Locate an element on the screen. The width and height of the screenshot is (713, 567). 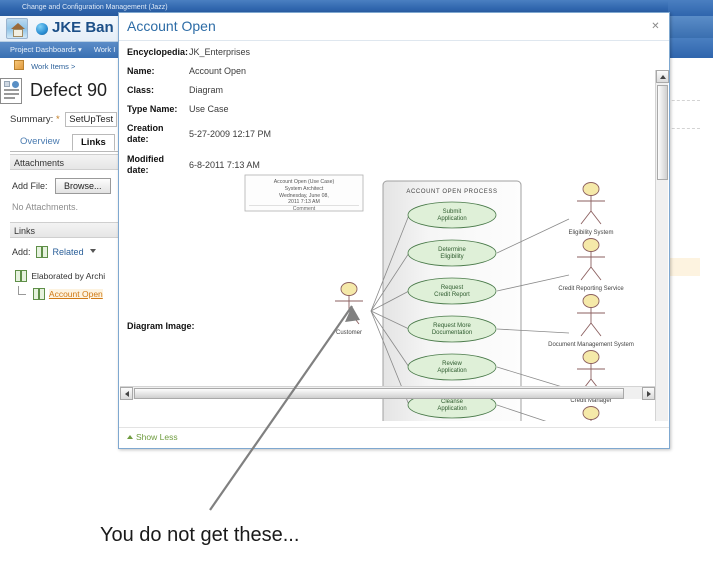
work-items-icon is located at coordinates (19, 65).